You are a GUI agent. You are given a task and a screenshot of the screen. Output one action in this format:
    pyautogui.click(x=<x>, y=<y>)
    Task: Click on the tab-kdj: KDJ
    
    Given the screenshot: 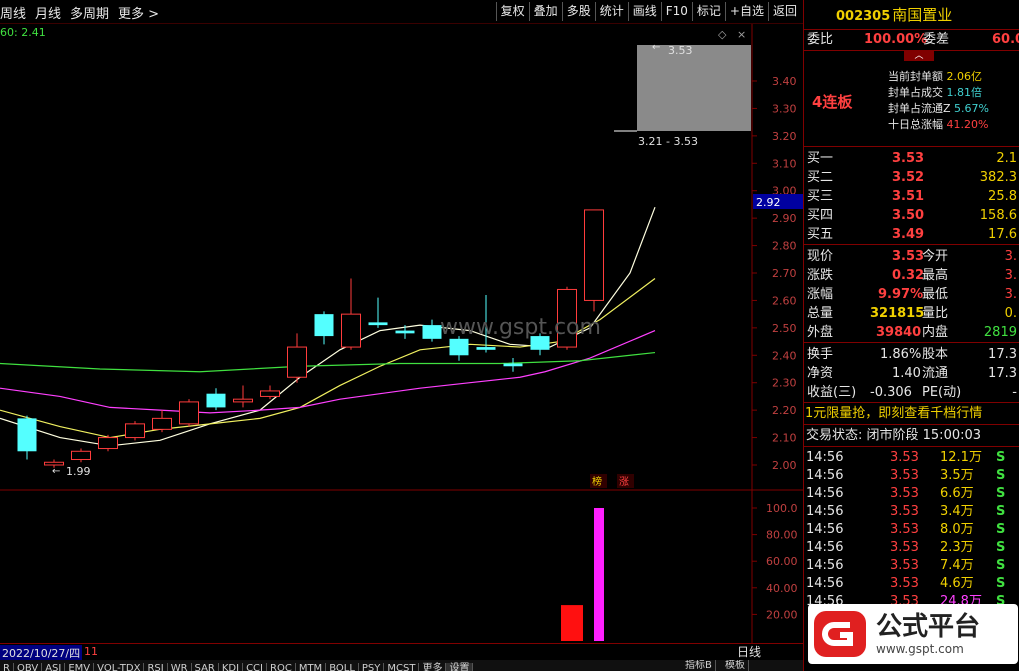 What is the action you would take?
    pyautogui.click(x=231, y=667)
    